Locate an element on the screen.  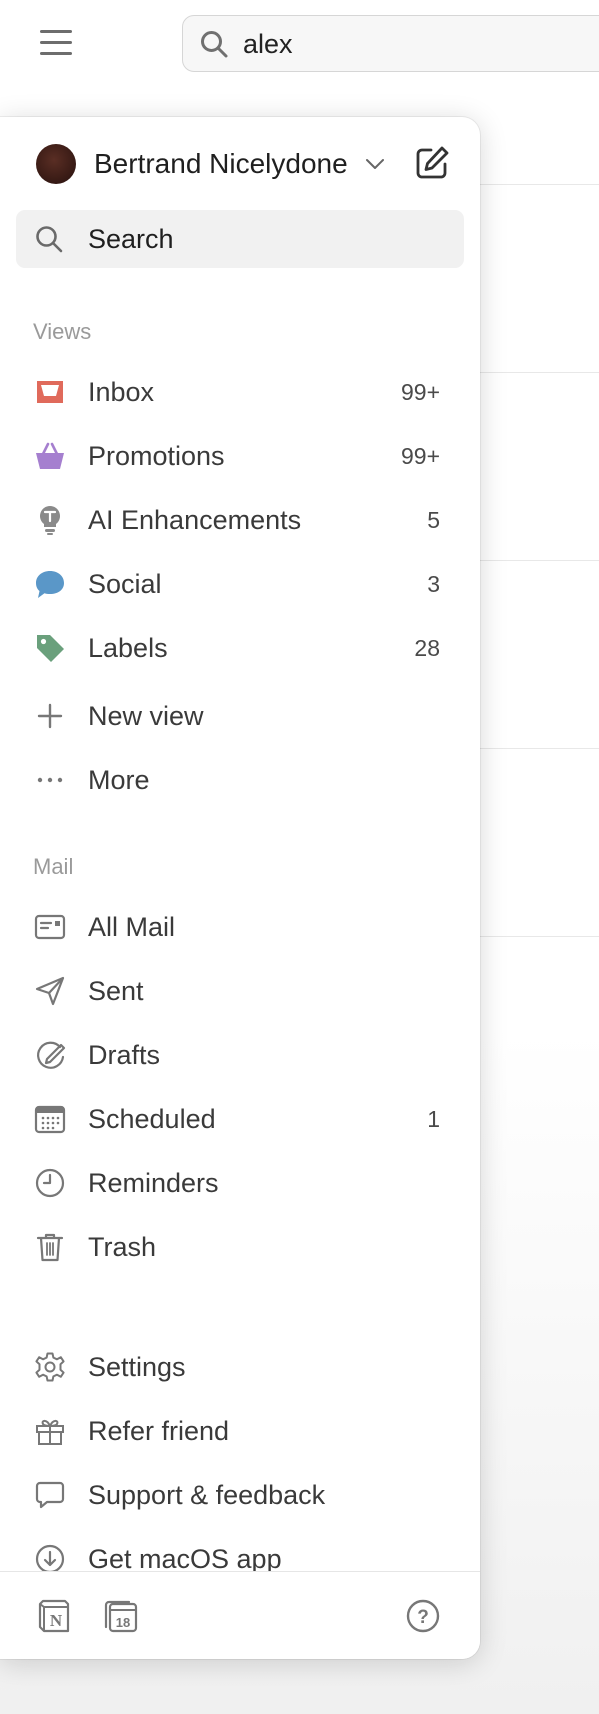
sidebar-search: Search is located at coordinates (240, 239).